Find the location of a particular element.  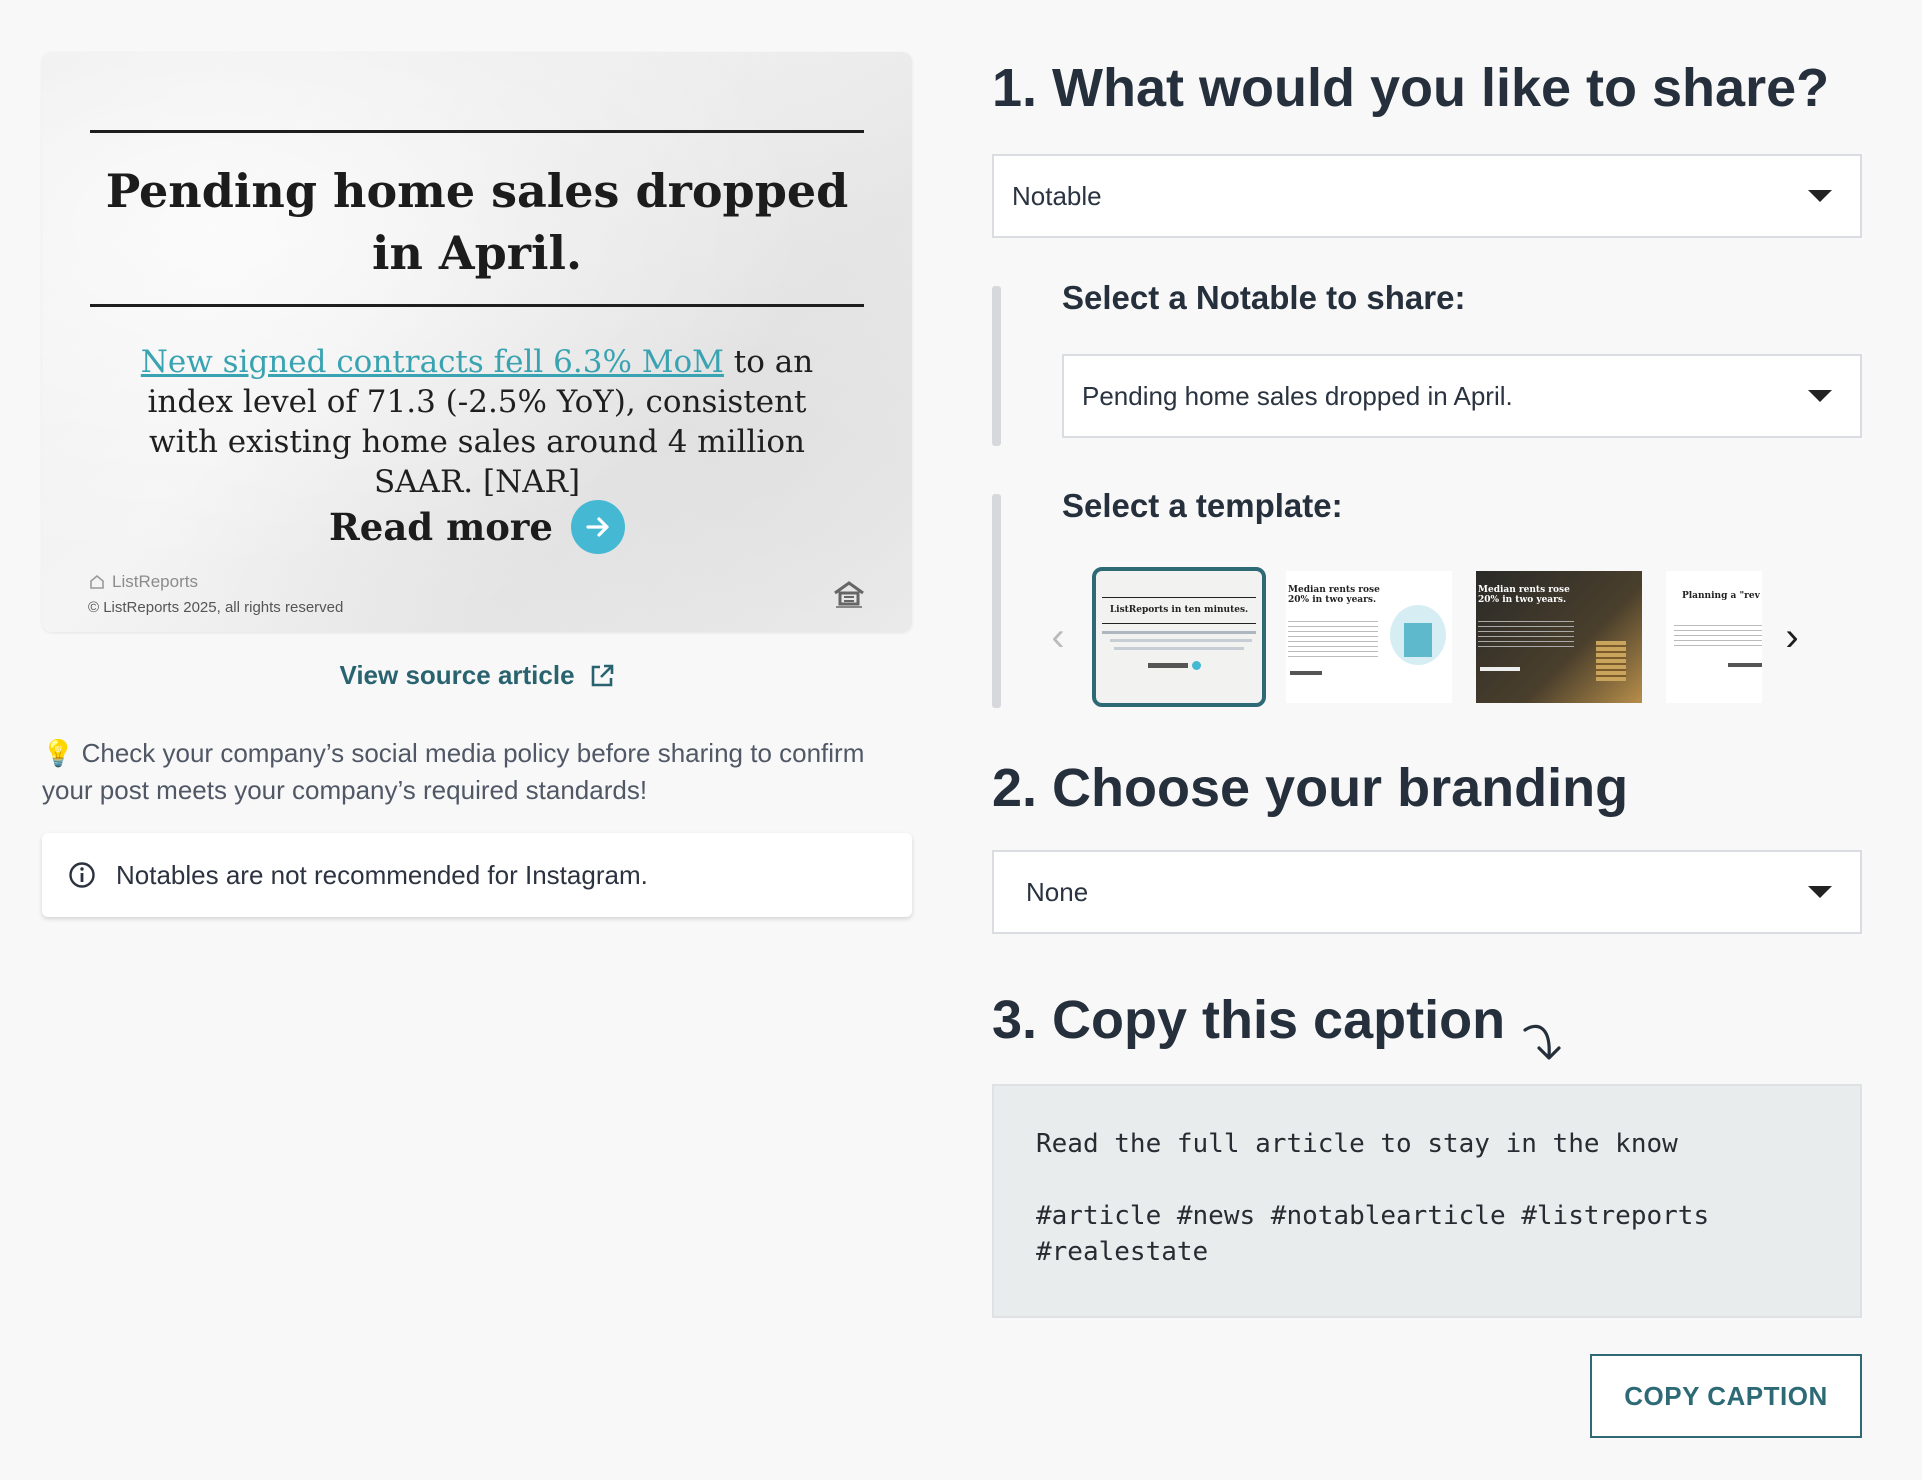

listreports-logo: ListReports is located at coordinates (143, 582).